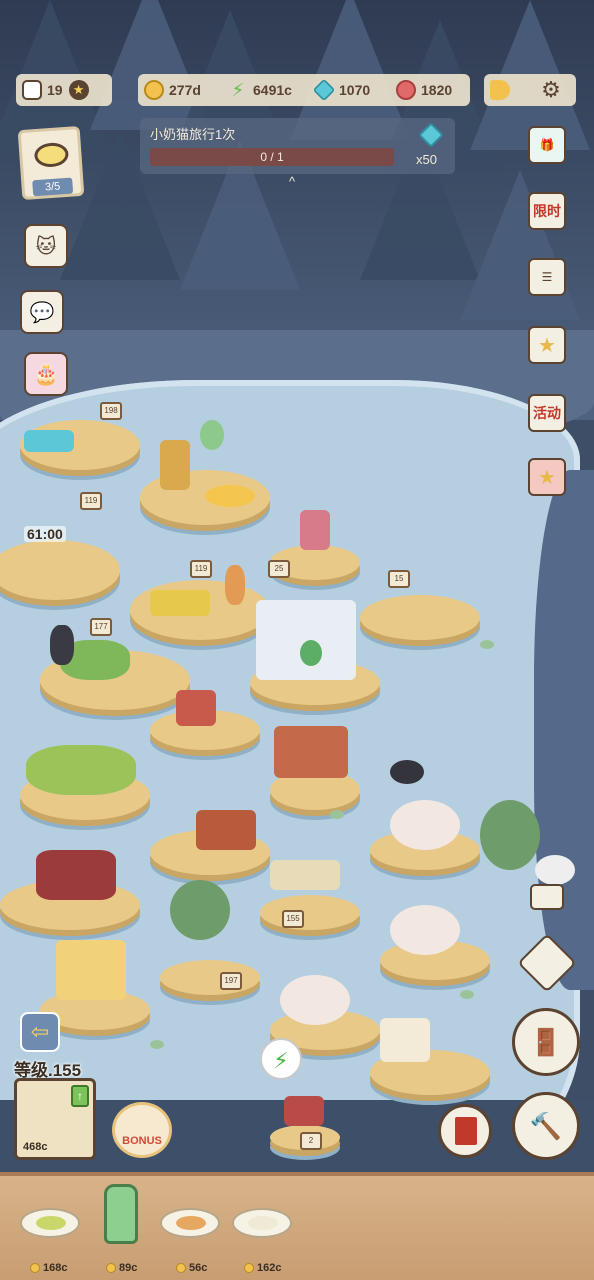 The image size is (594, 1280). I want to click on energy: ⚡ 6491c, so click(265, 90).